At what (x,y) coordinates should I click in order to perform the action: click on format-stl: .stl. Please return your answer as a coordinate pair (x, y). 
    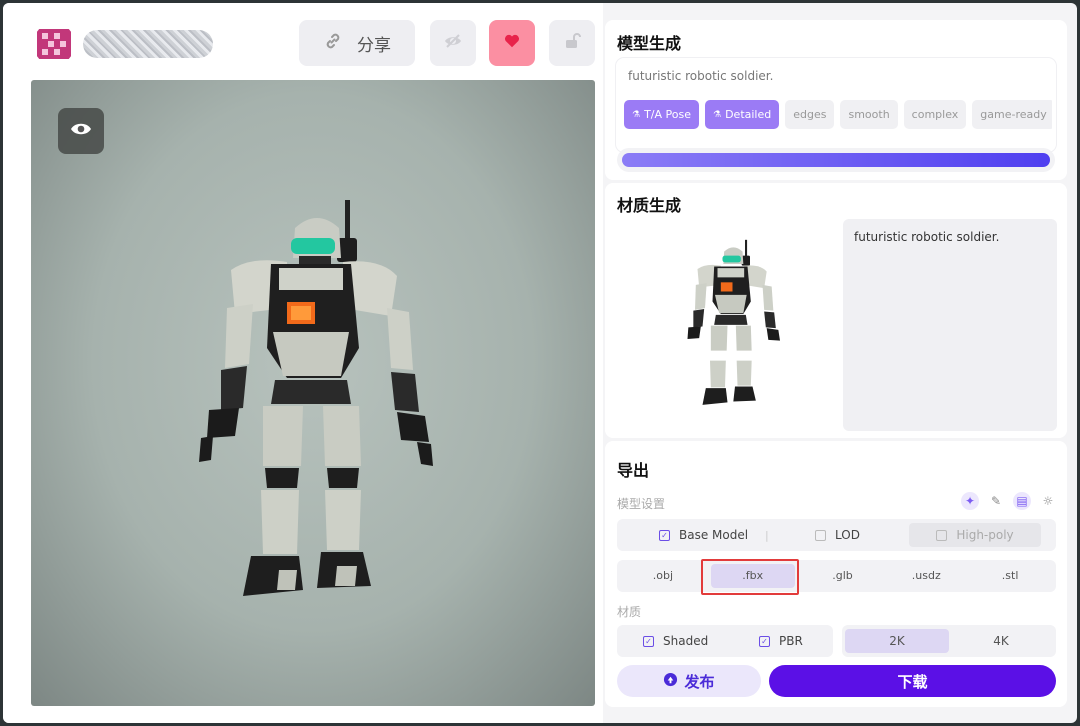
    Looking at the image, I should click on (1010, 576).